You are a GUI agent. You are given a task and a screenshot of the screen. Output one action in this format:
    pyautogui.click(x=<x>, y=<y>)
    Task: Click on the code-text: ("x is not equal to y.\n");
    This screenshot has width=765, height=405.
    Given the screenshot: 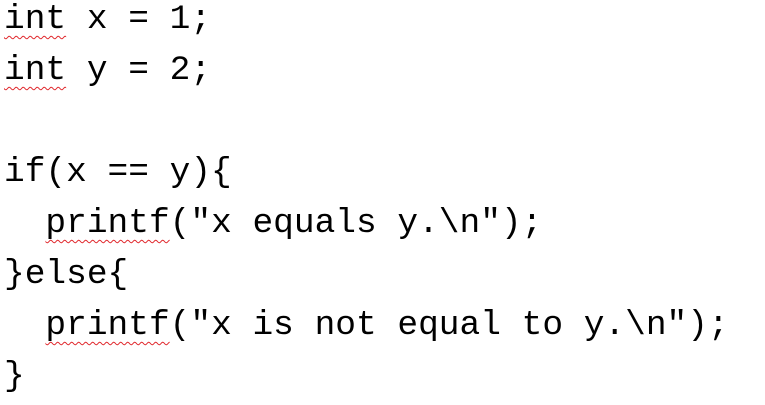 What is the action you would take?
    pyautogui.click(x=449, y=325)
    